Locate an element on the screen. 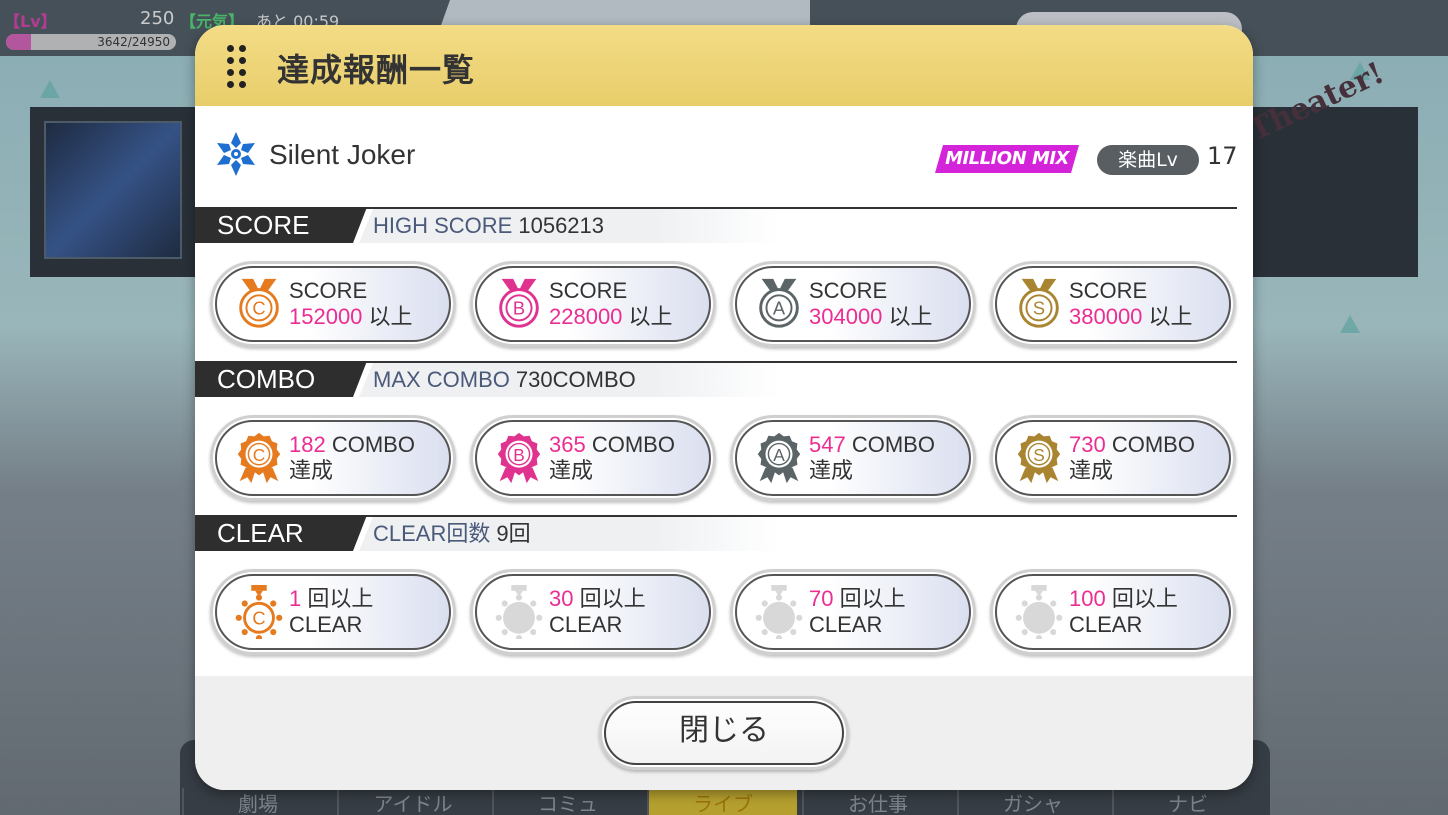  medal-a-icon: A is located at coordinates (779, 303).